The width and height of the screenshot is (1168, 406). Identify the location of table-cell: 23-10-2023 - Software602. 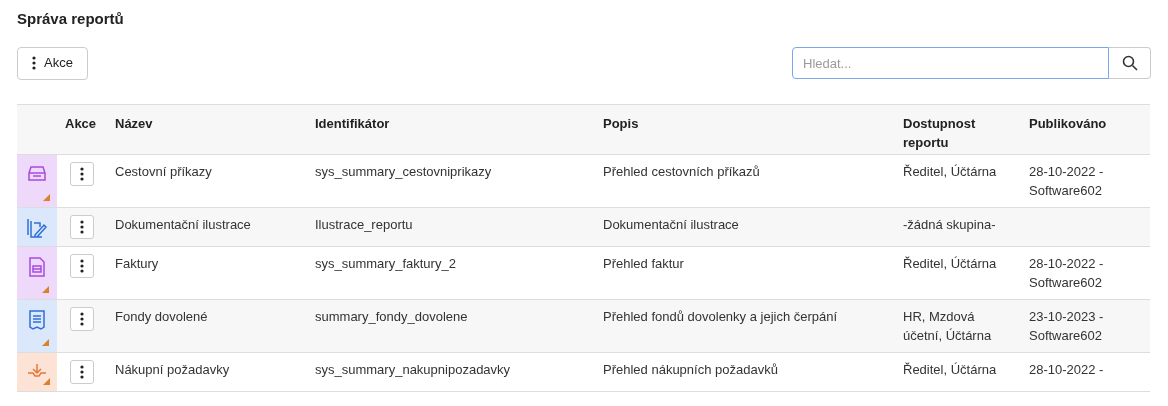
(1066, 325).